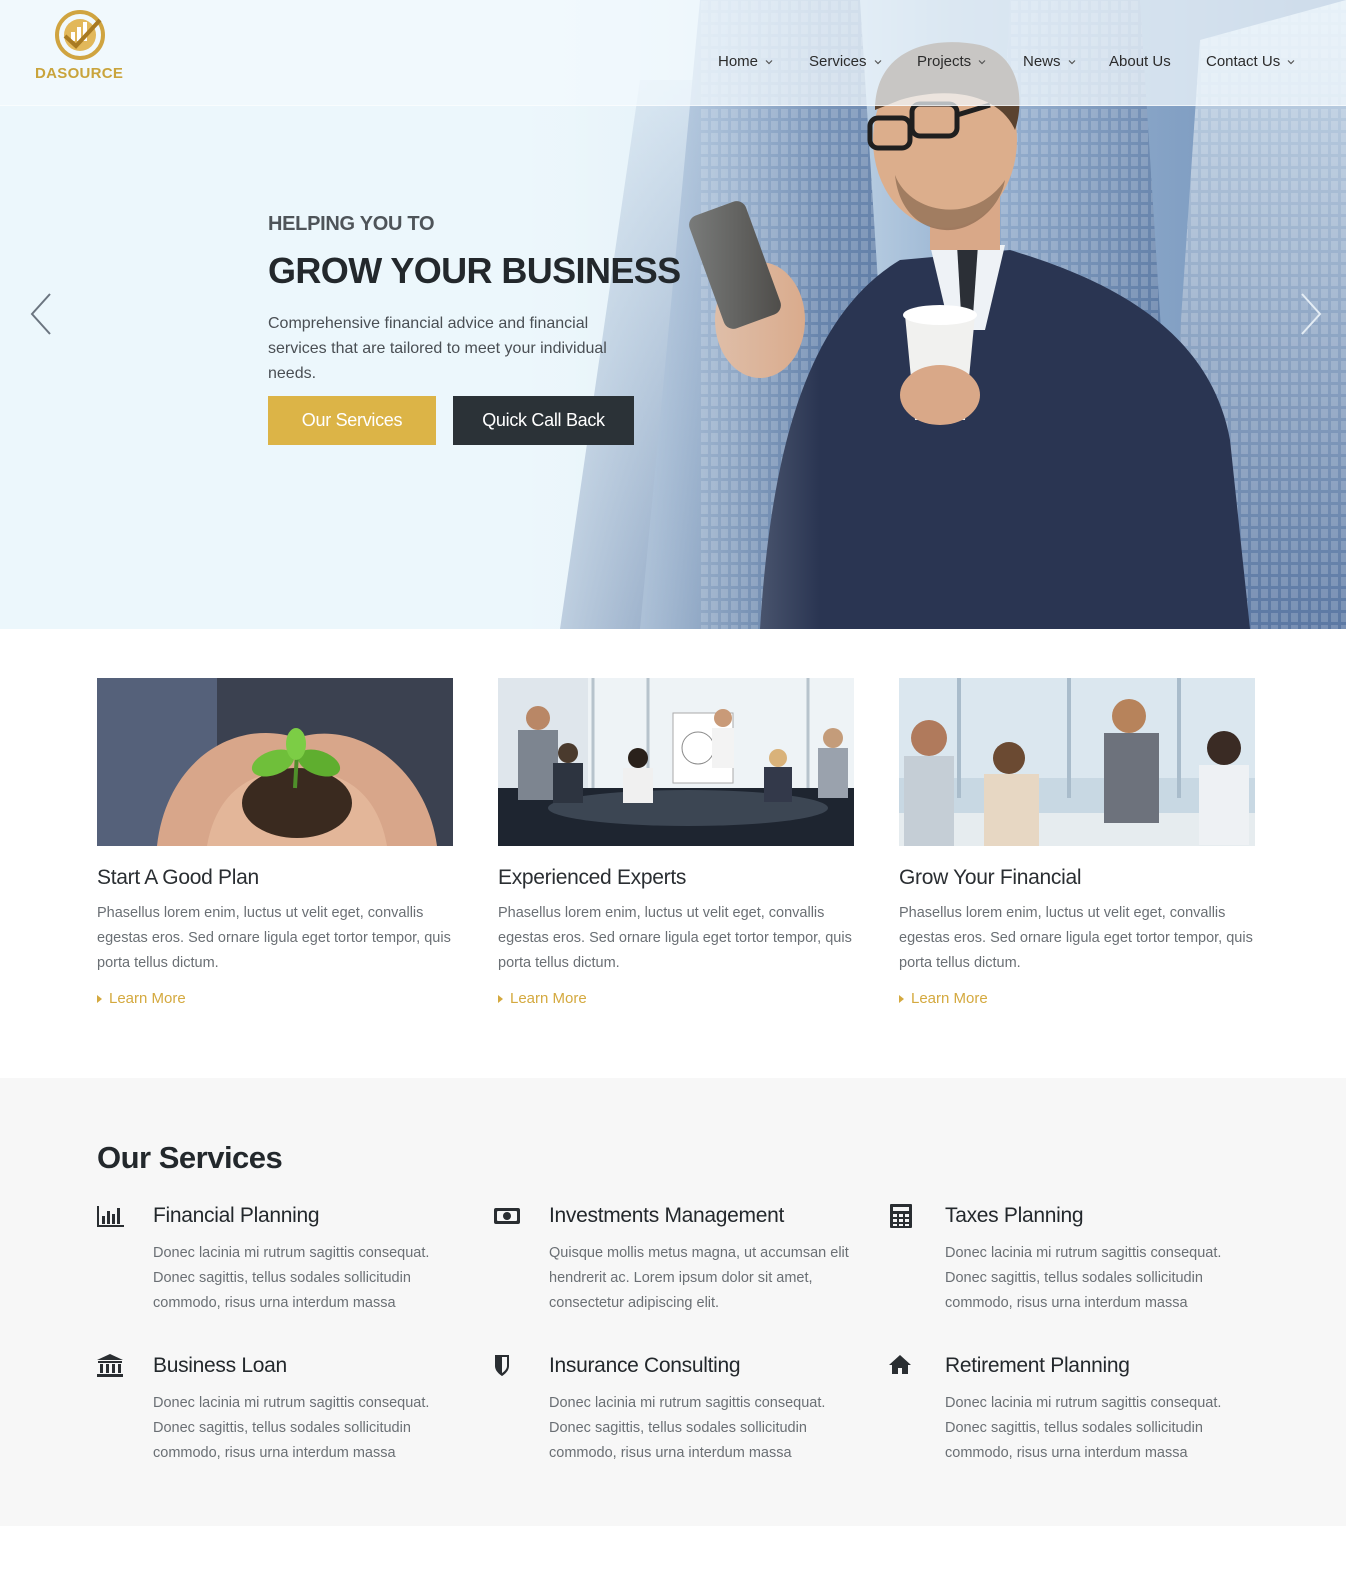 The height and width of the screenshot is (1584, 1360). I want to click on feature-title: Start A Good Plan, so click(178, 877).